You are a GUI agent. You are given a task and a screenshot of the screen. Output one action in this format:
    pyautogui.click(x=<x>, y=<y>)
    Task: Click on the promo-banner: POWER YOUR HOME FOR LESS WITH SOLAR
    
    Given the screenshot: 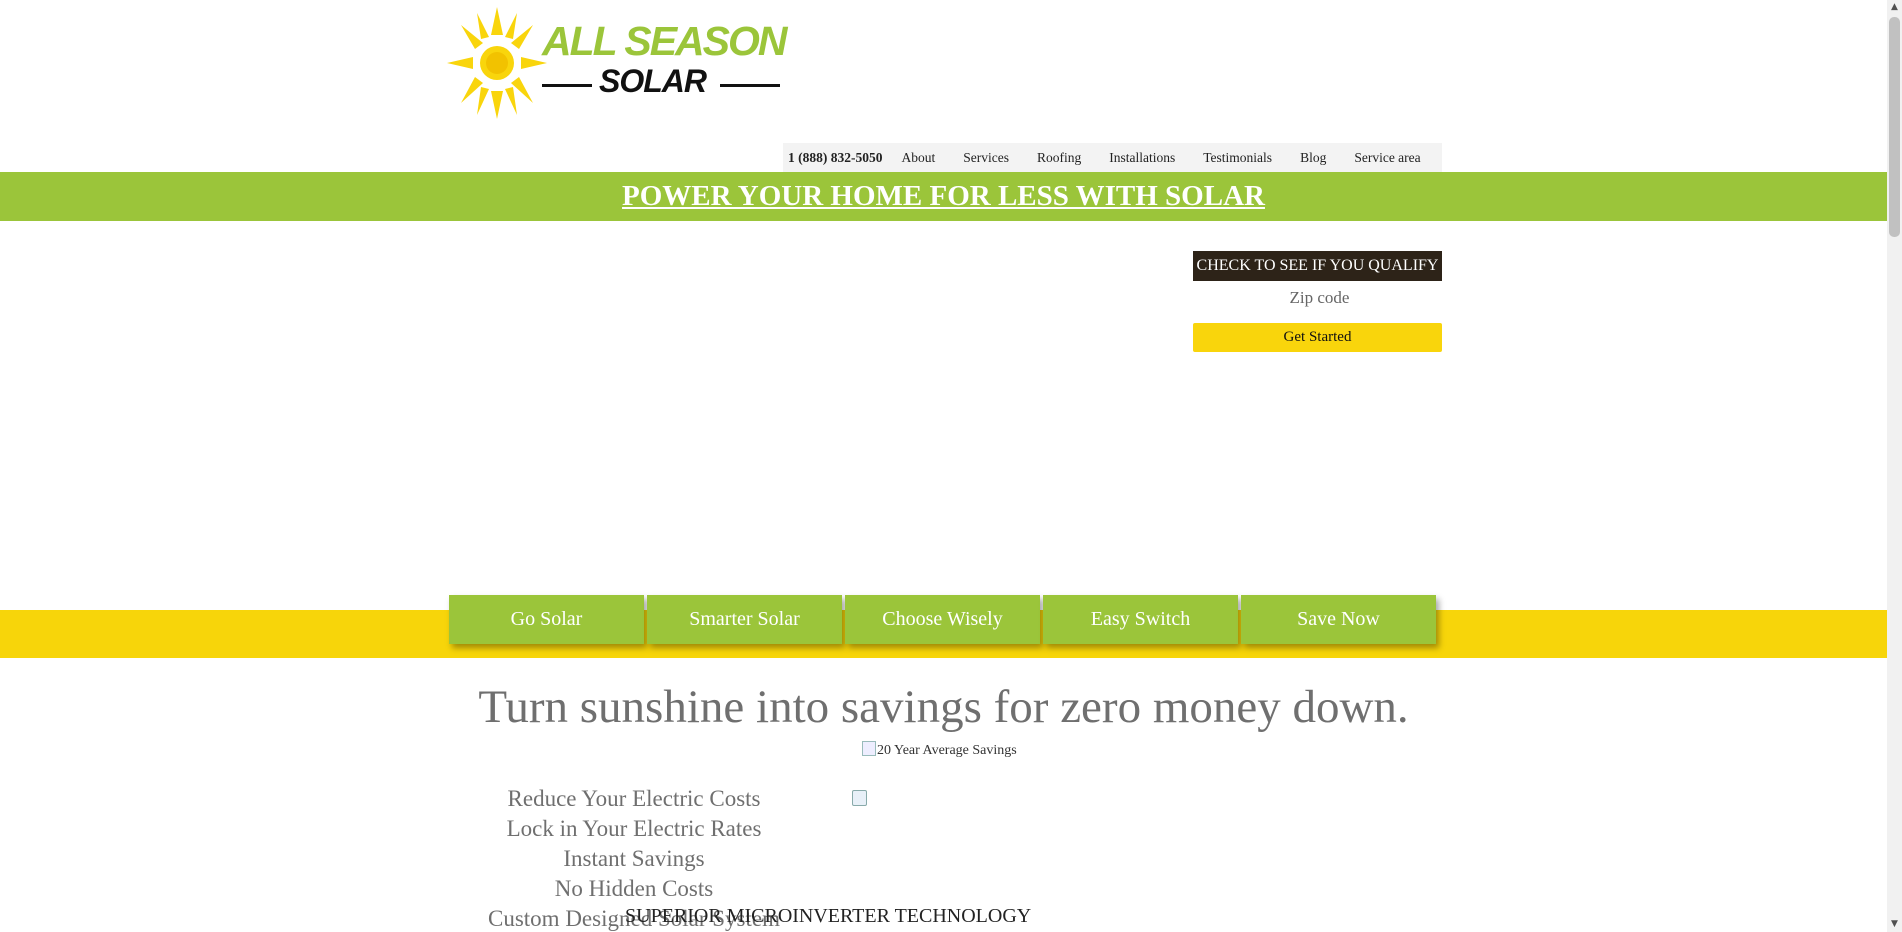 What is the action you would take?
    pyautogui.click(x=943, y=196)
    